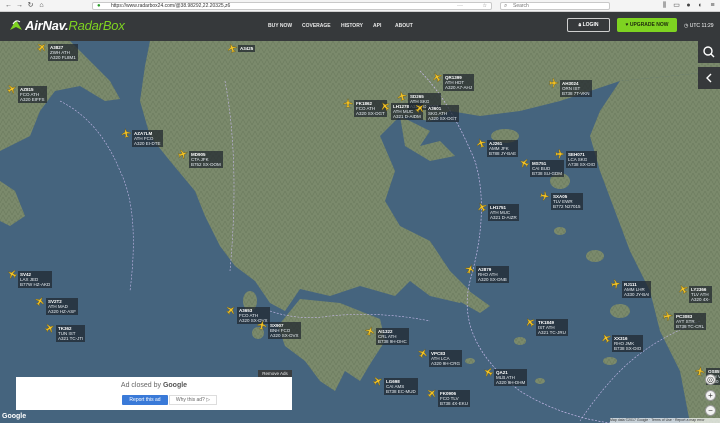 The width and height of the screenshot is (720, 423). What do you see at coordinates (459, 82) in the screenshot?
I see `flight-label: QR1399 ATH HDT A320 A7-AHJ` at bounding box center [459, 82].